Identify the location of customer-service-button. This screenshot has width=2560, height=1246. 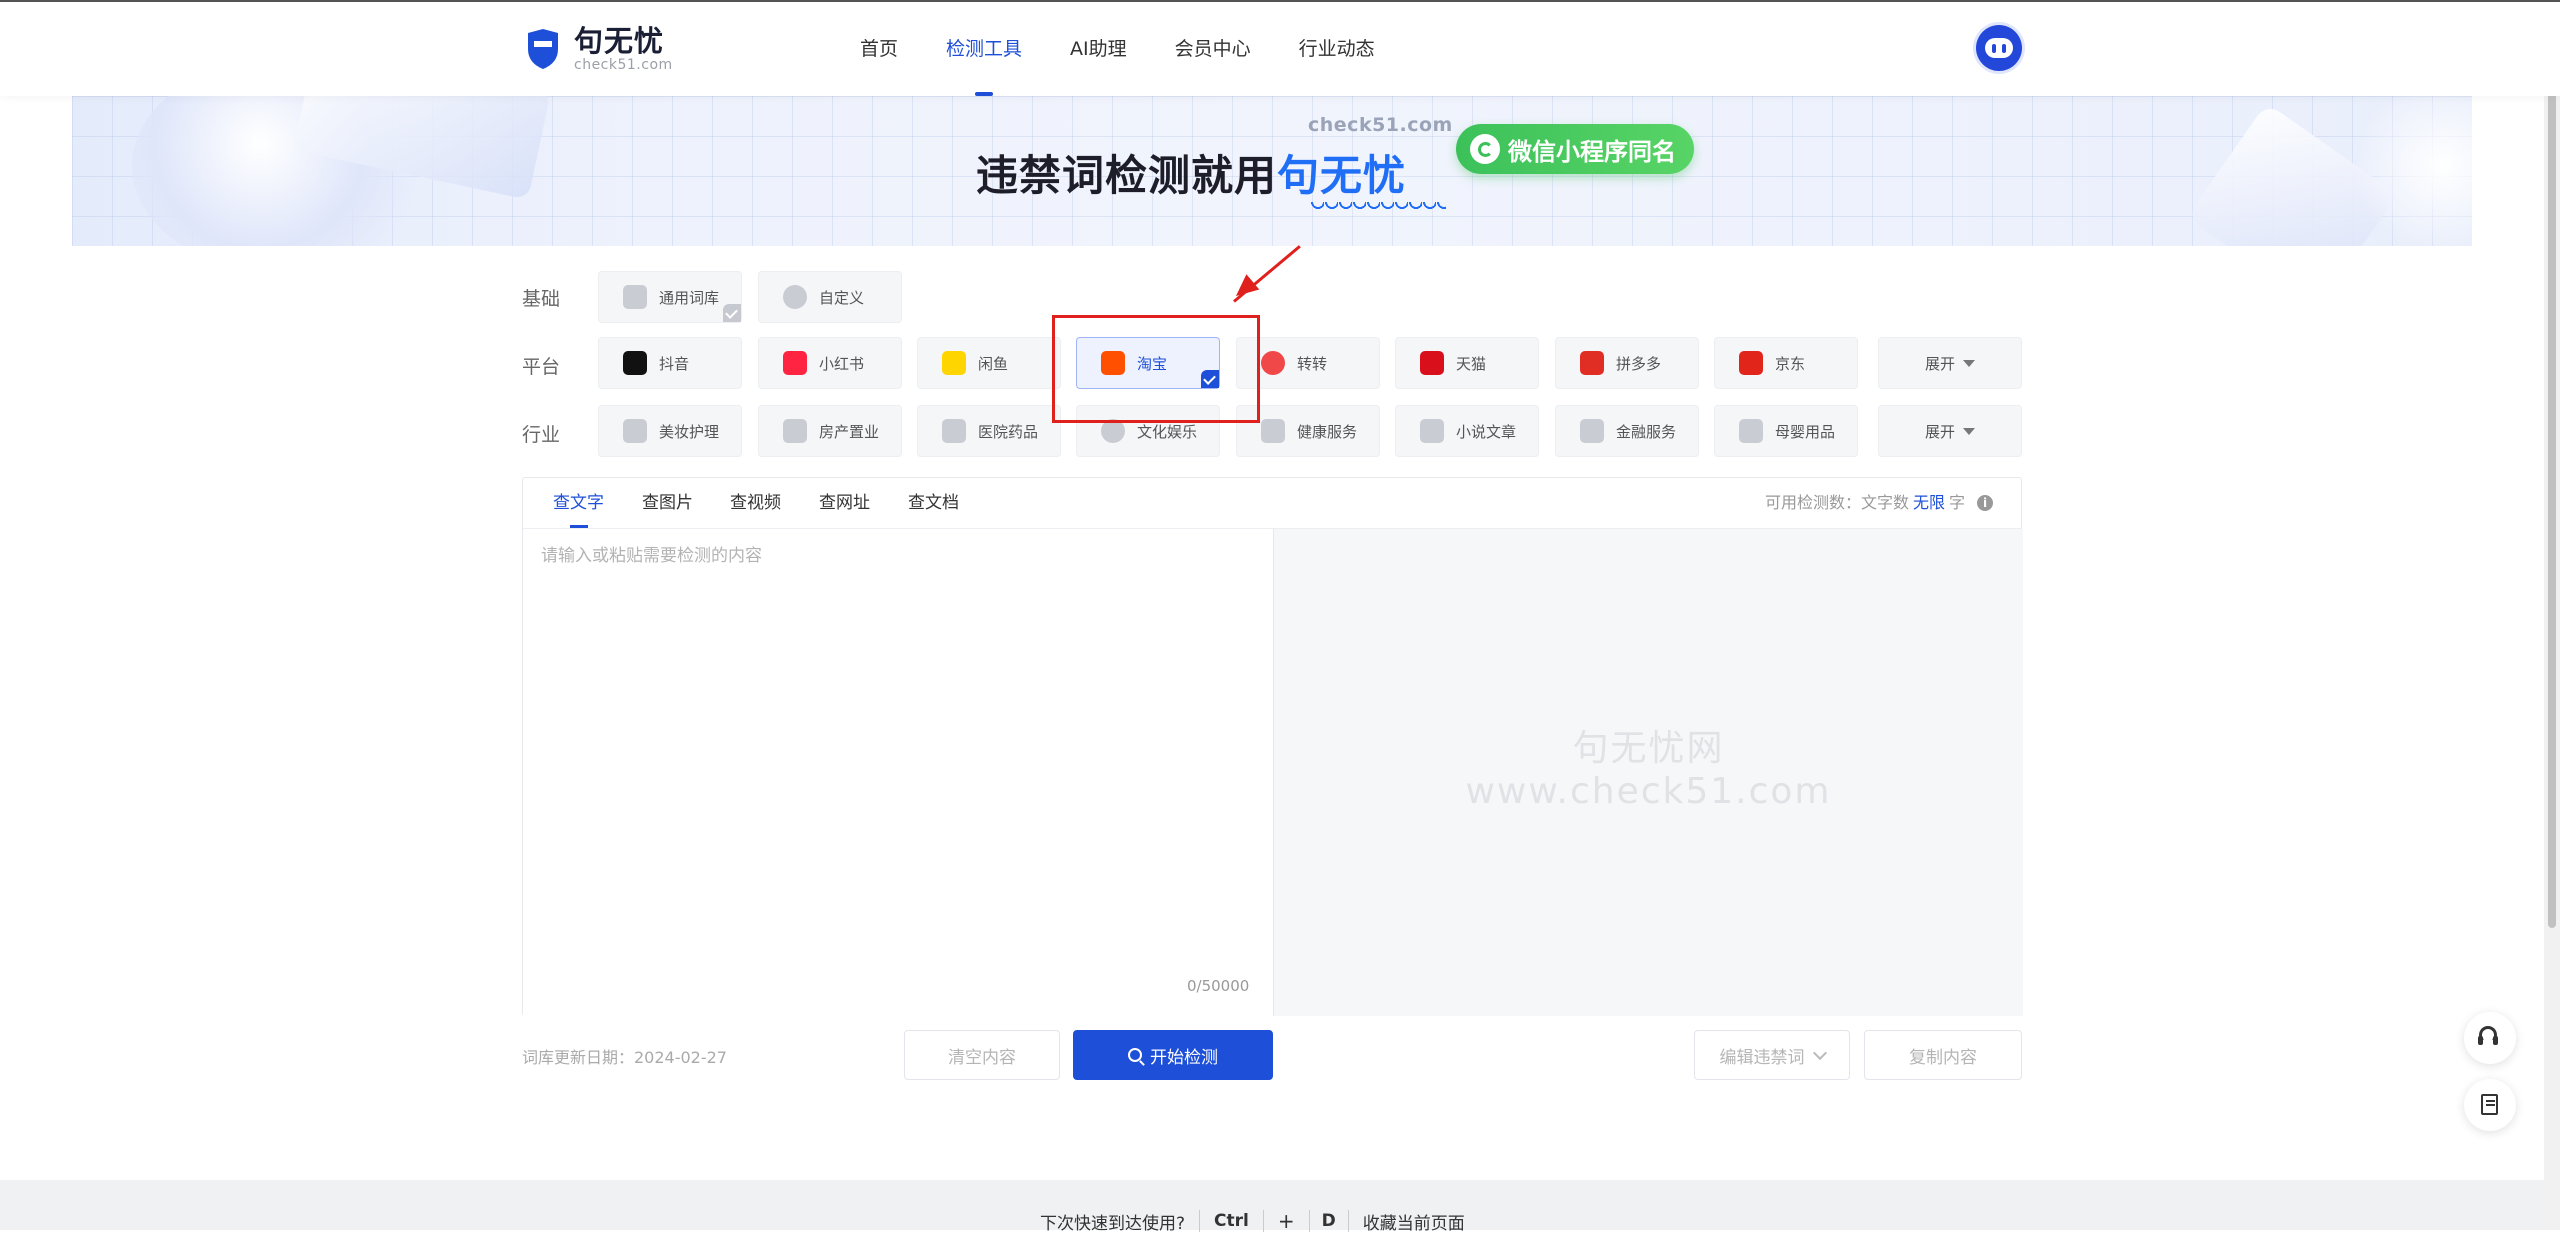
(2490, 1038).